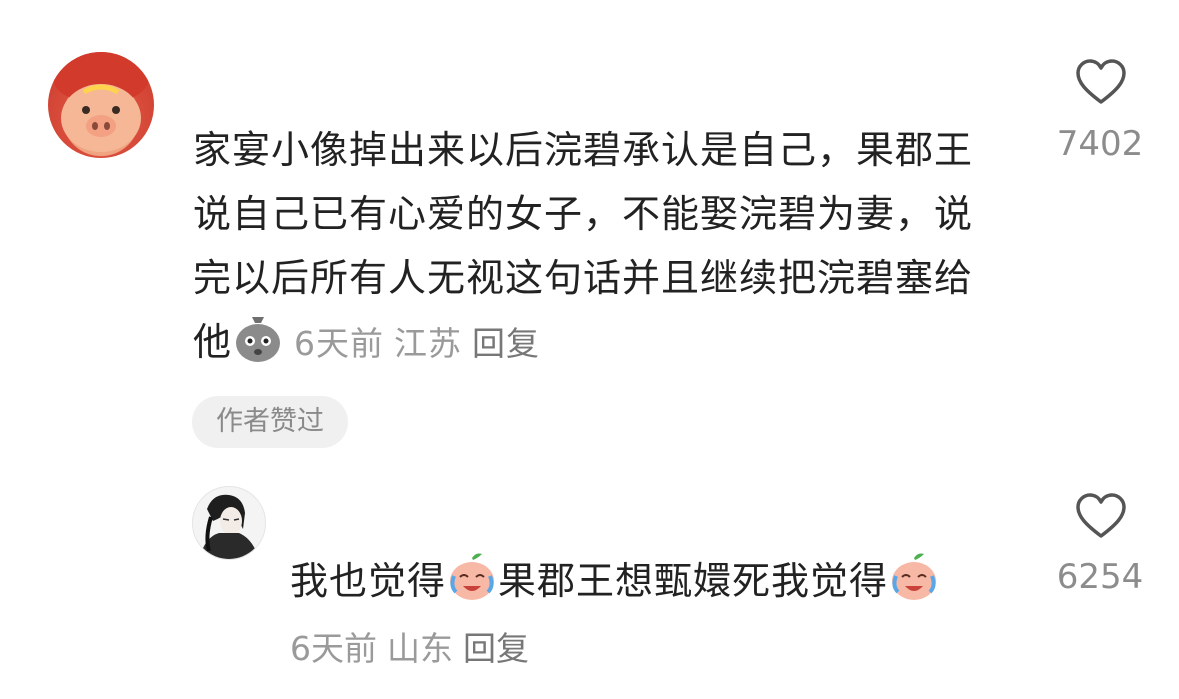  Describe the element at coordinates (339, 343) in the screenshot. I see `comment-time: 6天前` at that location.